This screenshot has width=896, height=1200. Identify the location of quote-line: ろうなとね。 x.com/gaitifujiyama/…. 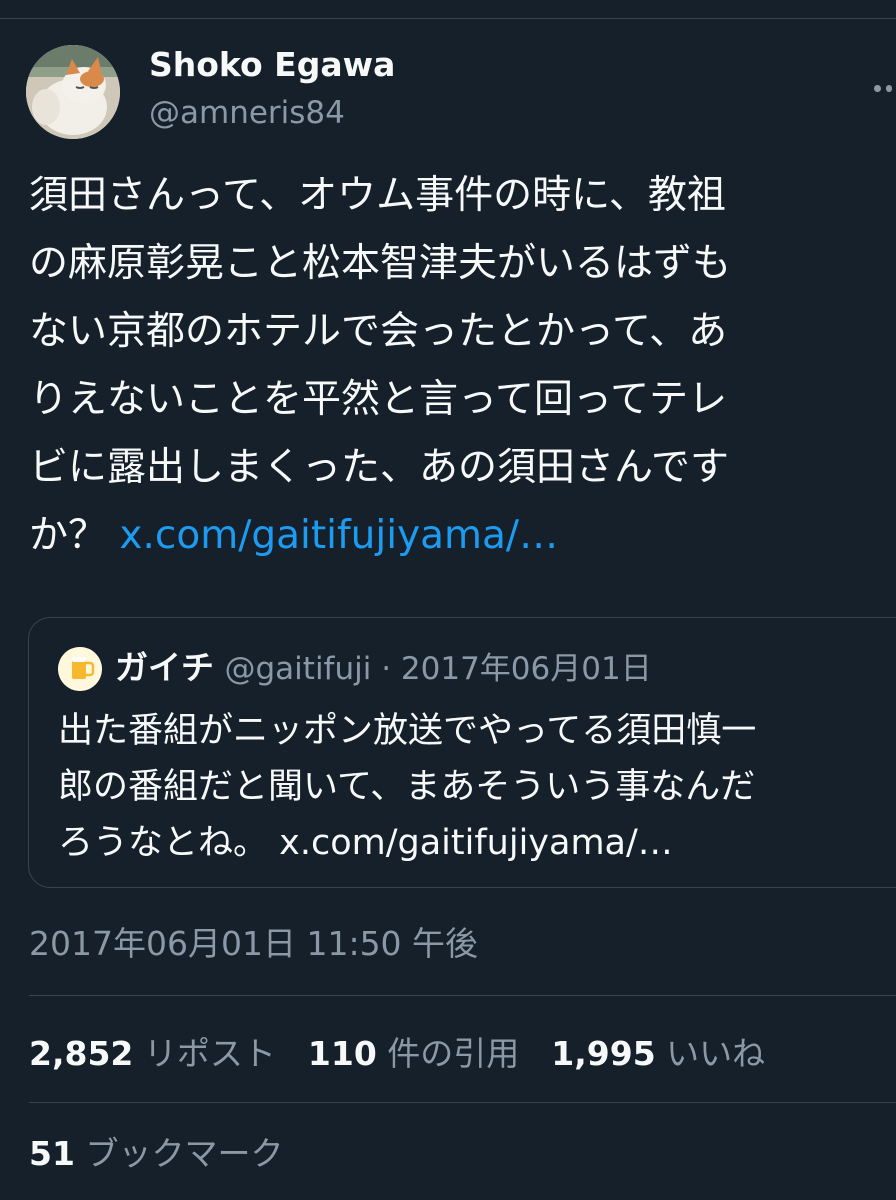
(365, 843).